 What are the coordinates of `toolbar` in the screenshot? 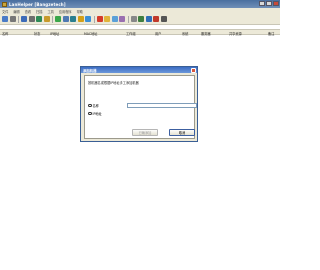 It's located at (140, 19).